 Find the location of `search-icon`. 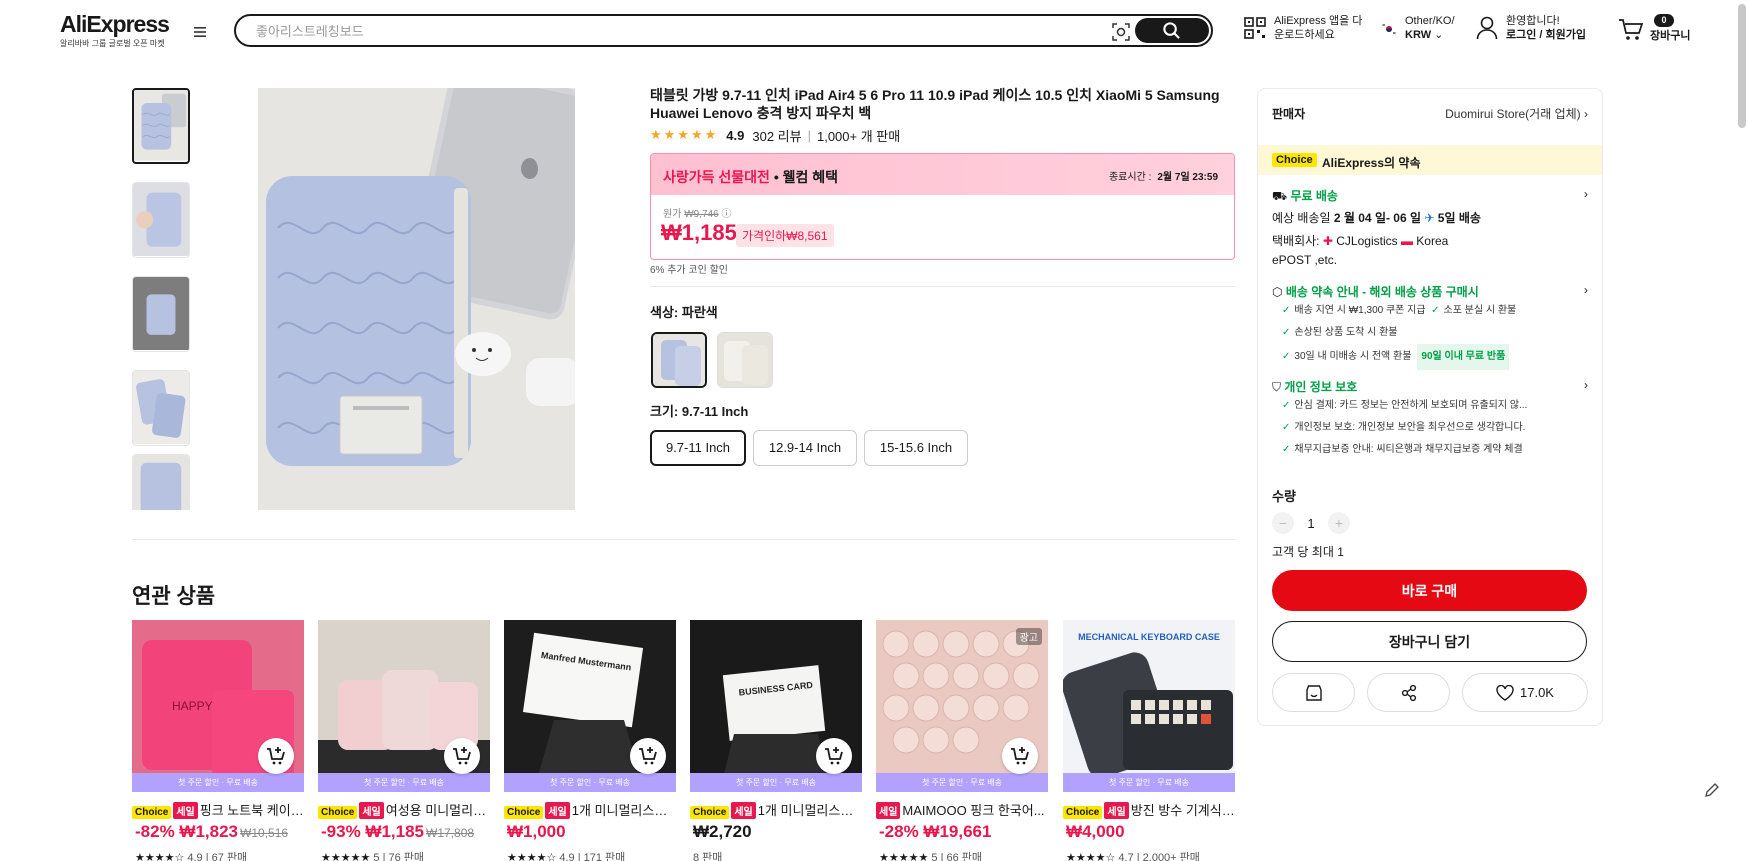

search-icon is located at coordinates (1171, 30).